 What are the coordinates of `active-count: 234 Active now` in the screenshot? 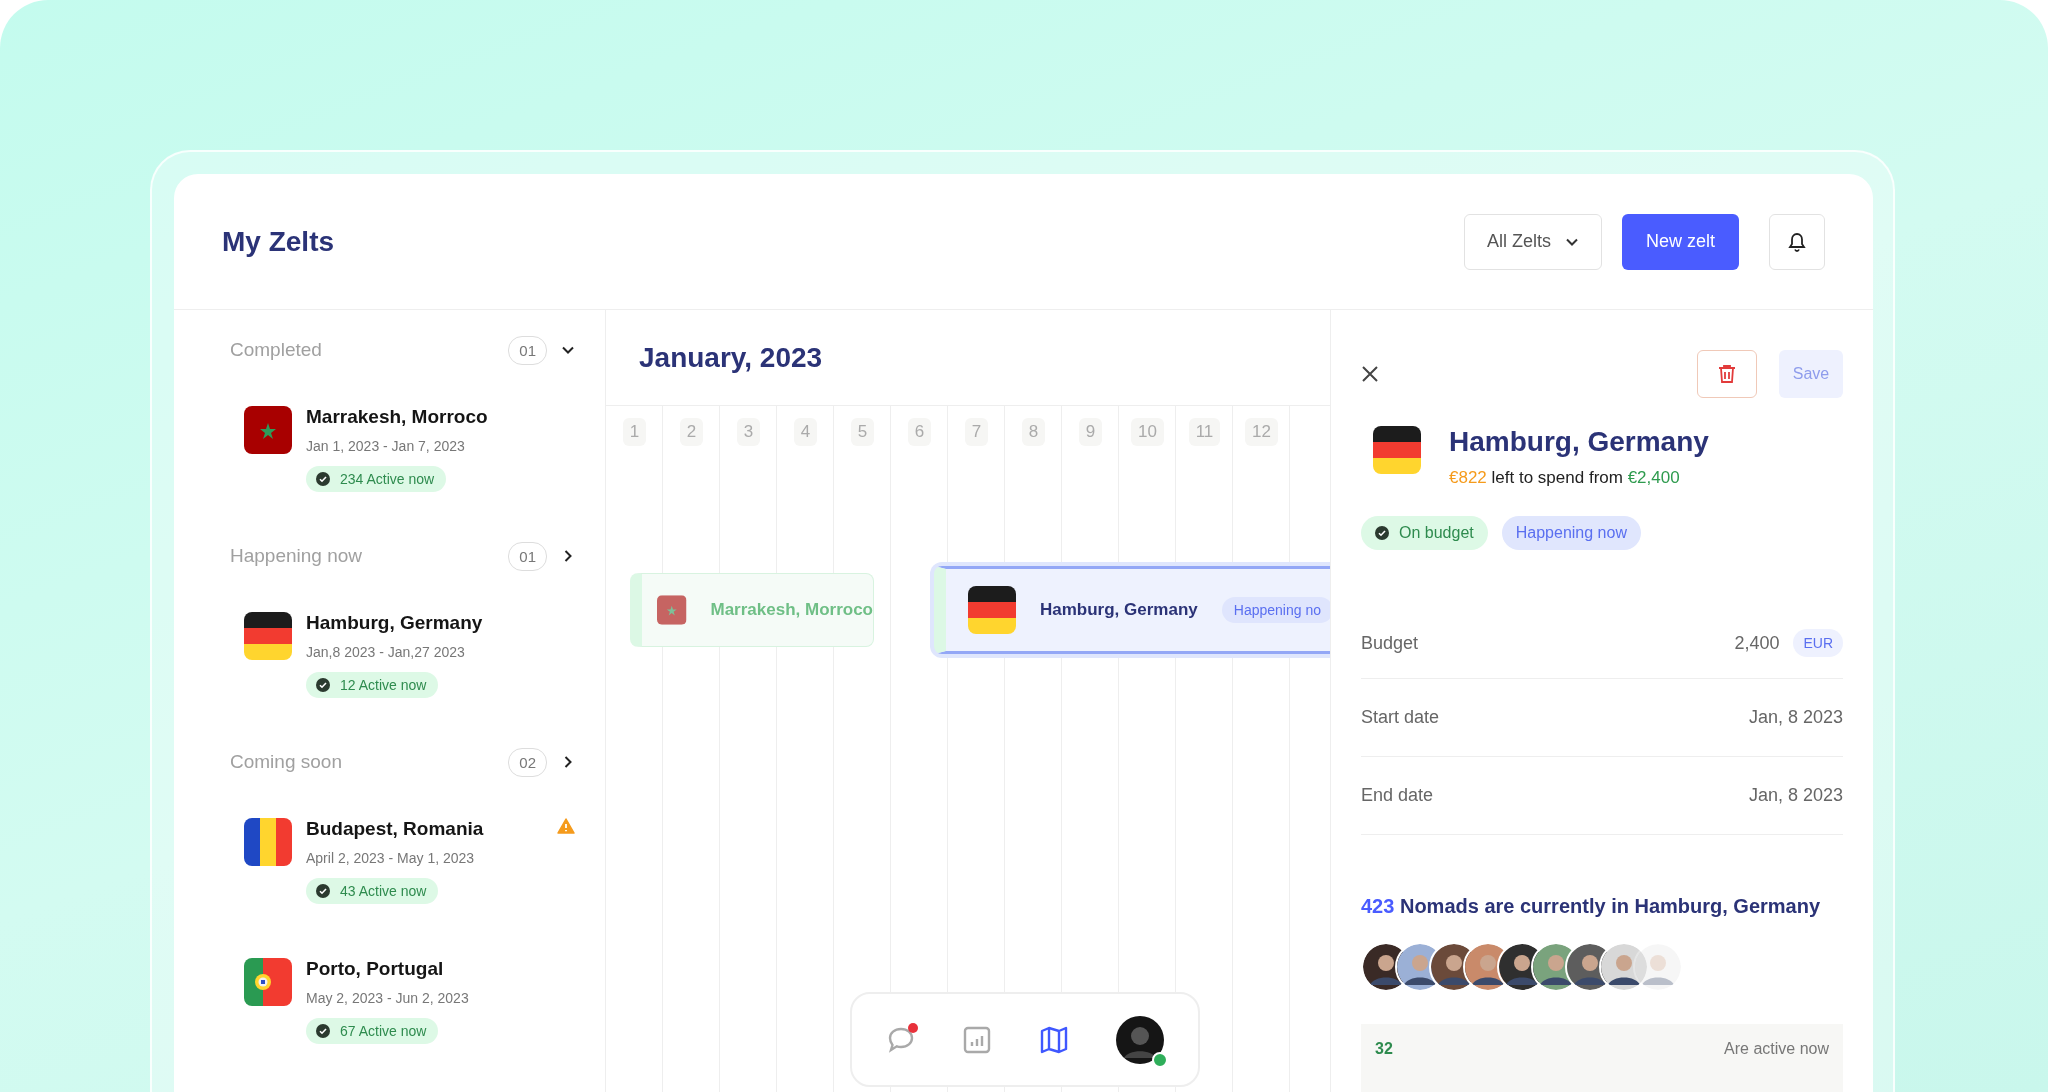 It's located at (387, 479).